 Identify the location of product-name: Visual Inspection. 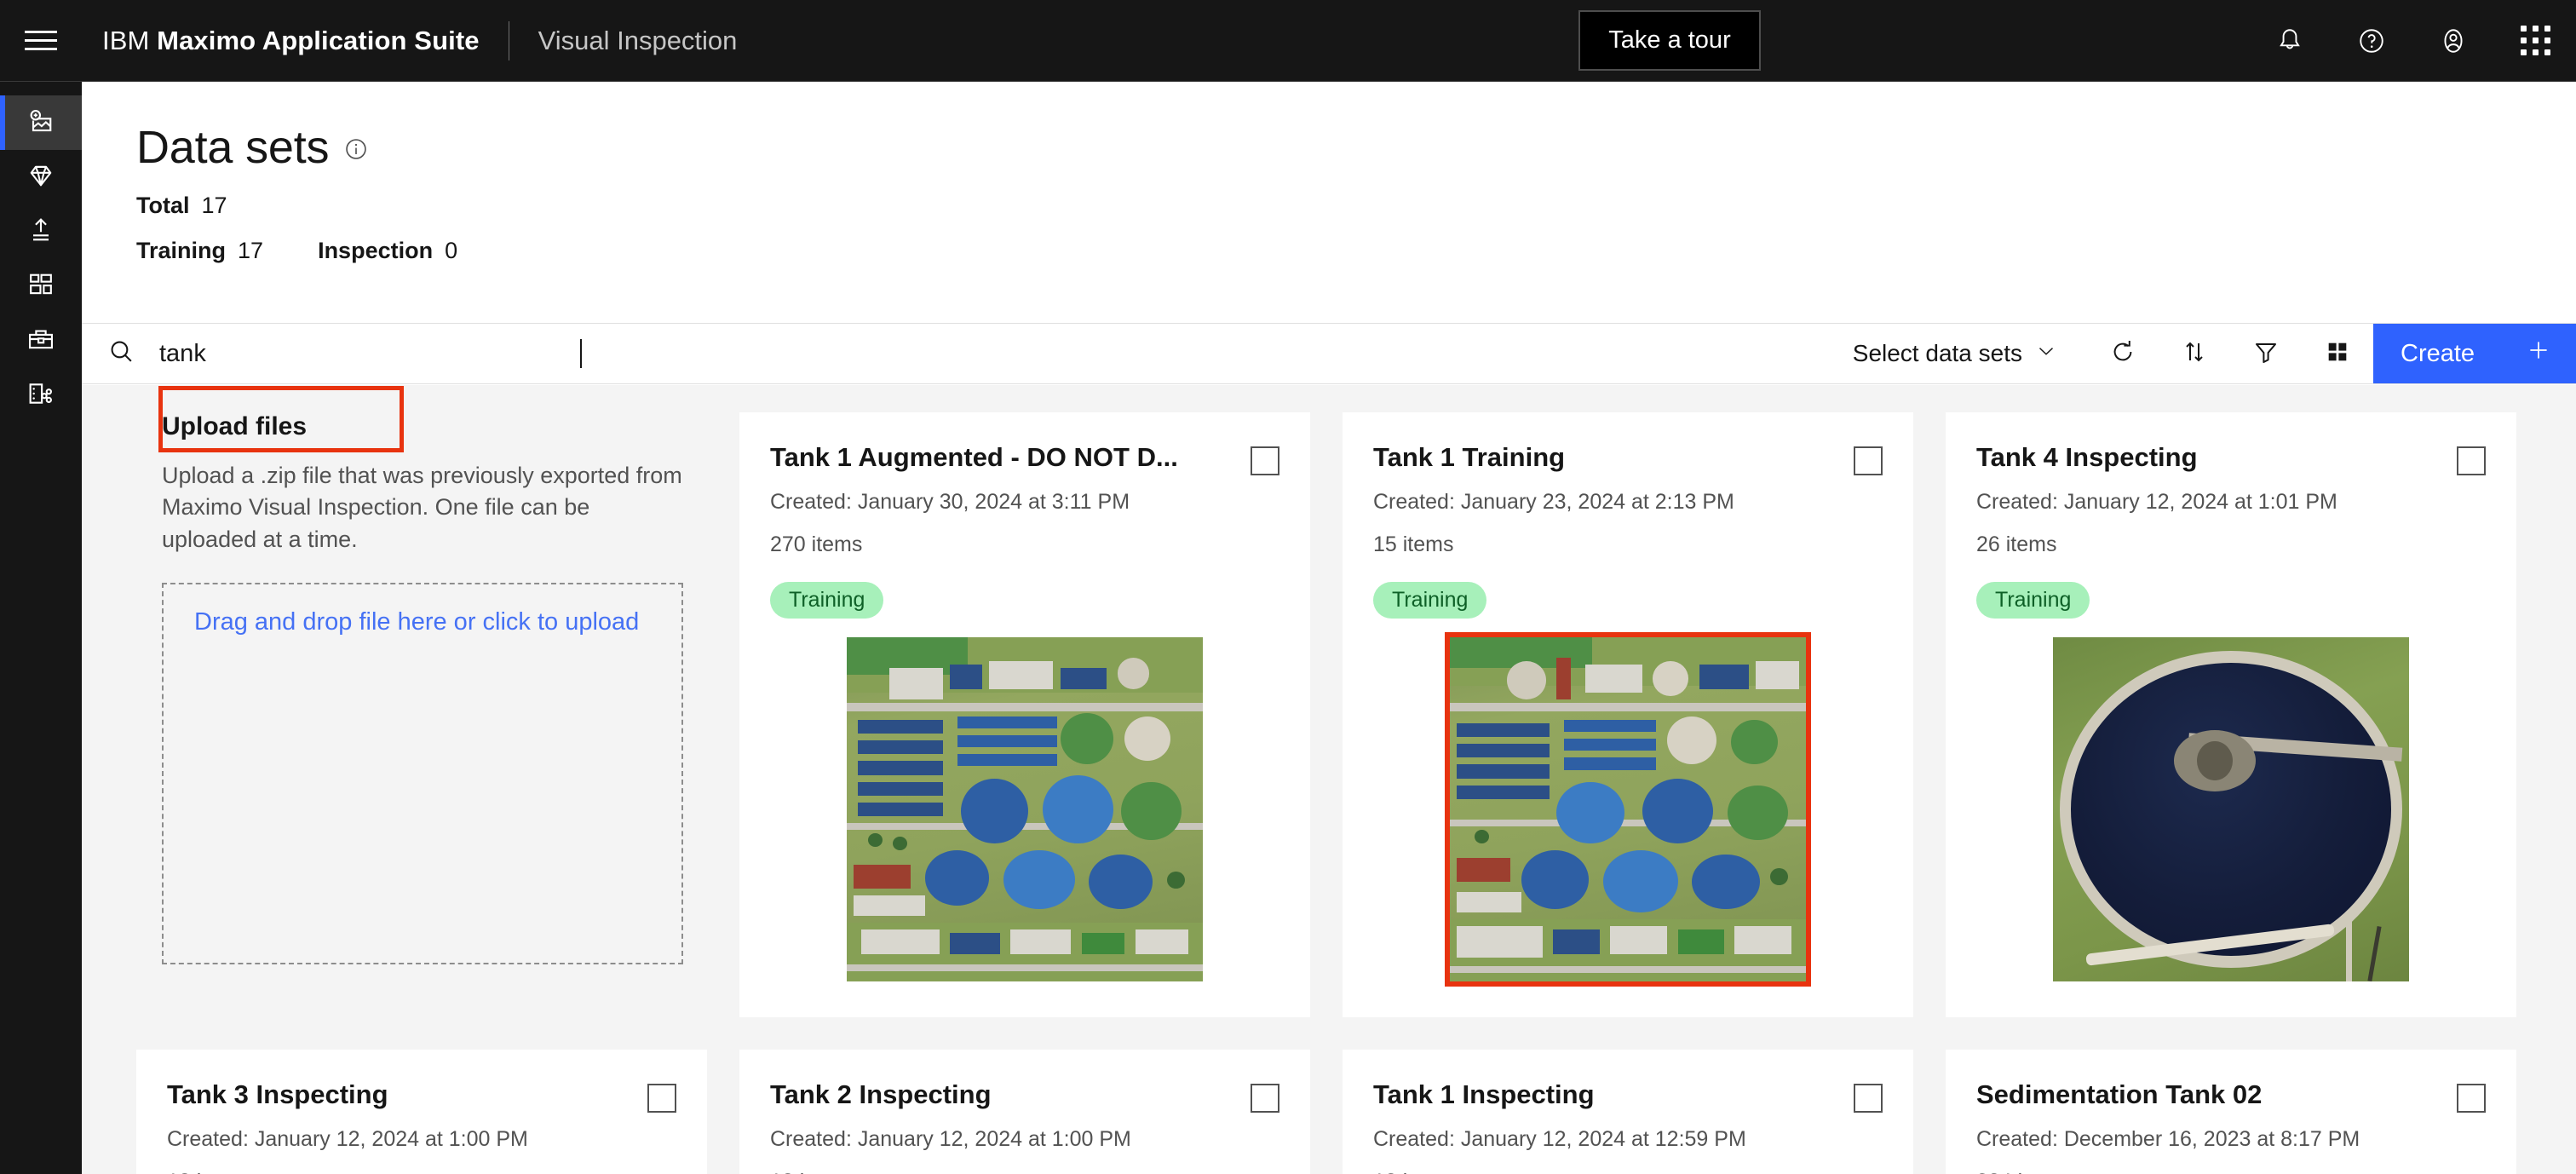
(638, 40).